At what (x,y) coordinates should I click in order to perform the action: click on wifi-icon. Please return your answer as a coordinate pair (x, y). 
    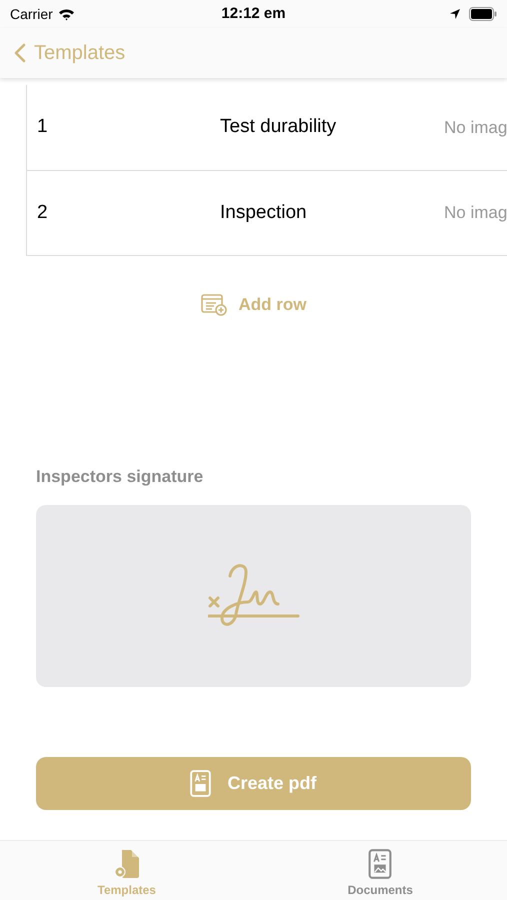
    Looking at the image, I should click on (66, 14).